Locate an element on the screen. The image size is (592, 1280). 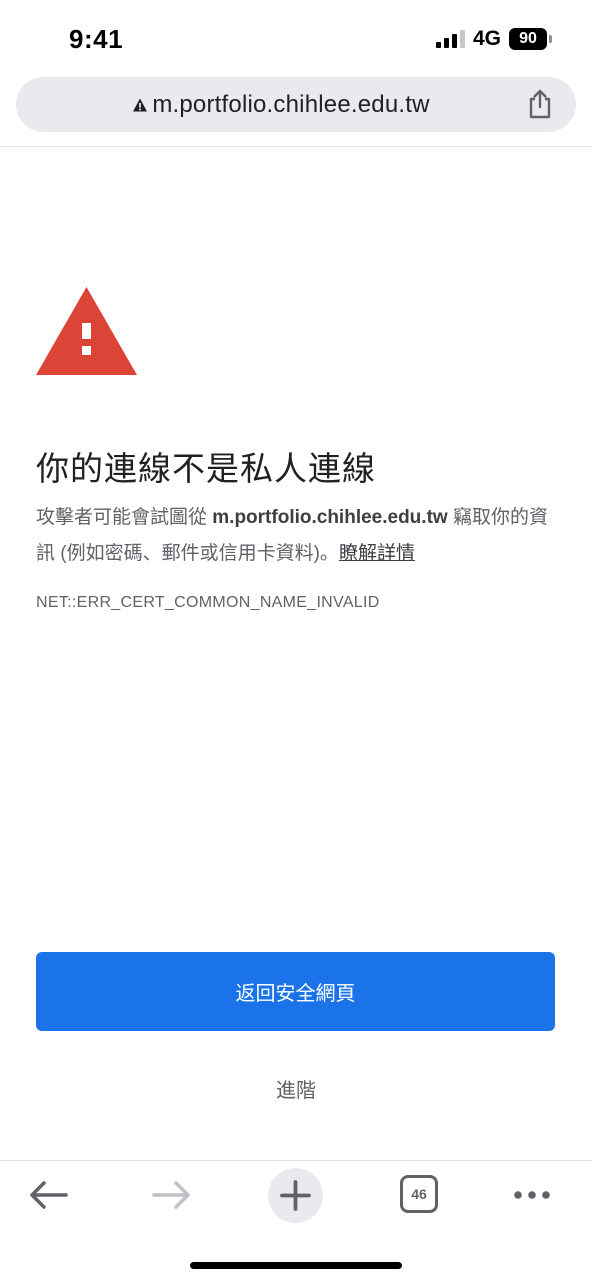
signal-icon is located at coordinates (450, 39).